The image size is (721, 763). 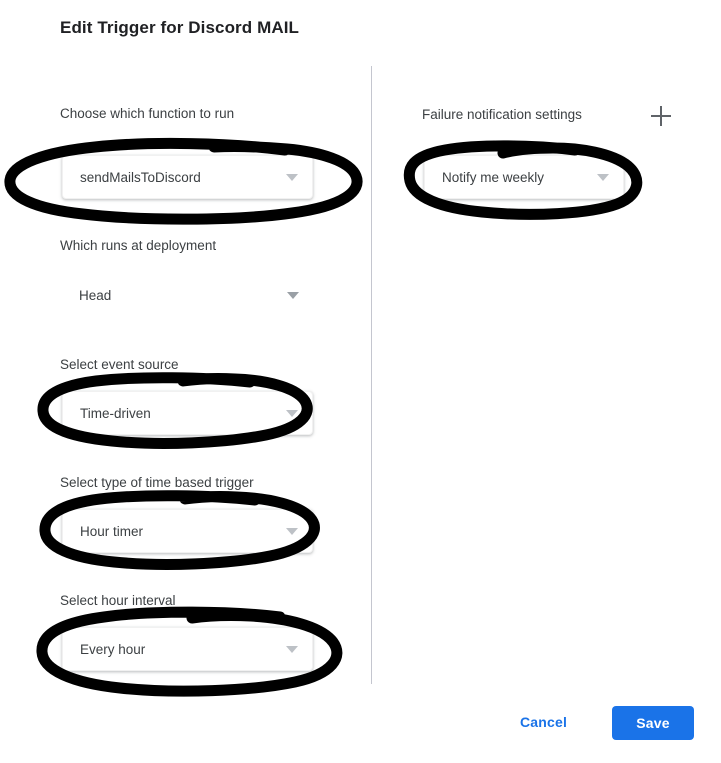 I want to click on select-failure-notification: Notify me weekly, so click(x=524, y=177).